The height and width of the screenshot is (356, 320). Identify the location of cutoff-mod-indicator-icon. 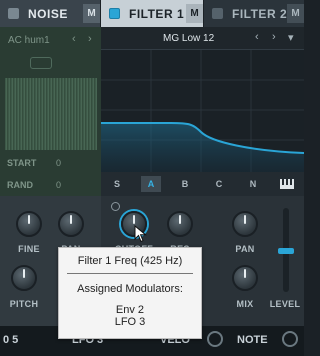
(115, 206).